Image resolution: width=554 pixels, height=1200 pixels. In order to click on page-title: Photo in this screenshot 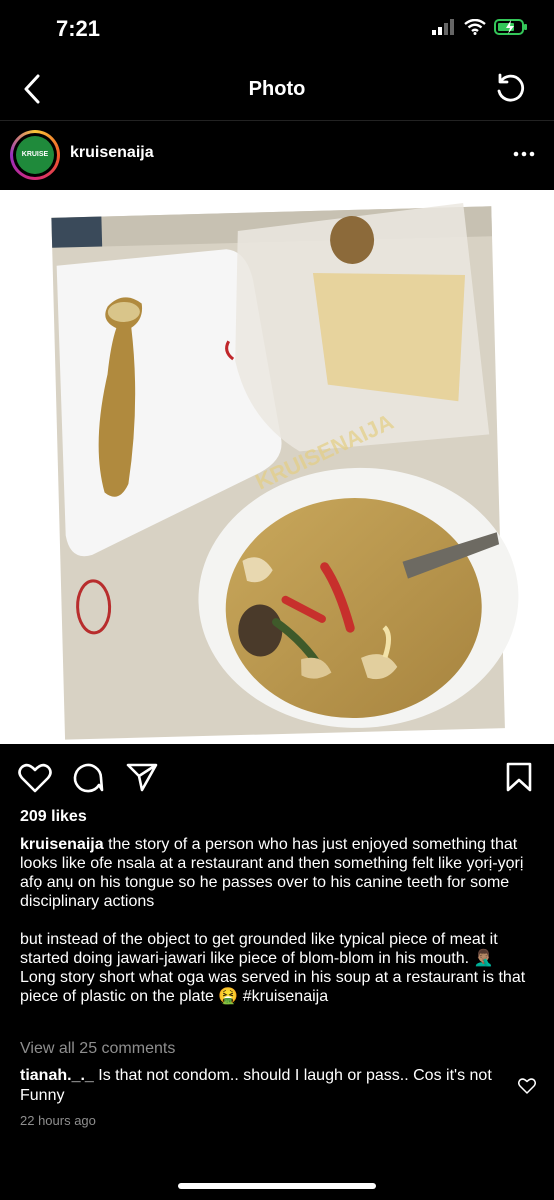, I will do `click(277, 89)`.